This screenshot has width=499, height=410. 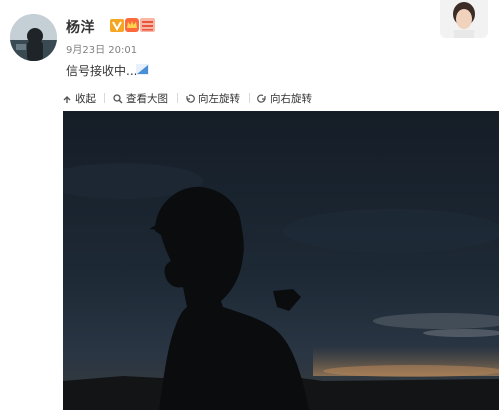 I want to click on image-toolbar: 收起 查看大图 向左旋转 向右旋转, so click(x=249, y=100).